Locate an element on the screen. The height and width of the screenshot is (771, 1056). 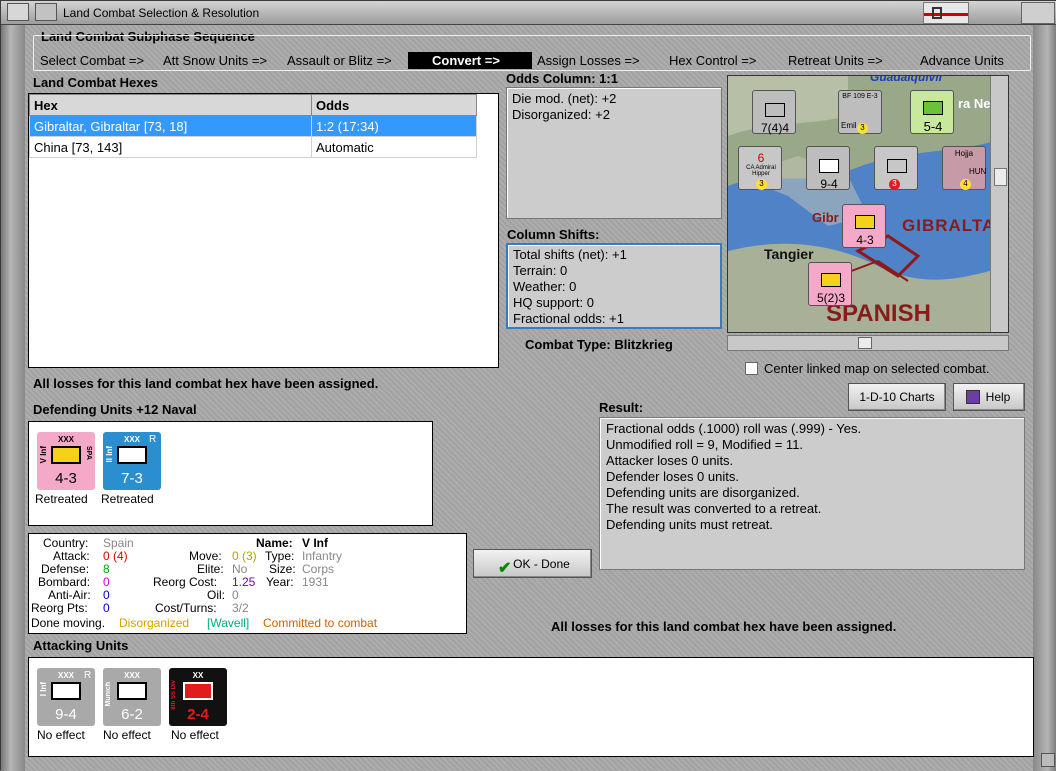
hexes-header: Hex Odds is located at coordinates (253, 105).